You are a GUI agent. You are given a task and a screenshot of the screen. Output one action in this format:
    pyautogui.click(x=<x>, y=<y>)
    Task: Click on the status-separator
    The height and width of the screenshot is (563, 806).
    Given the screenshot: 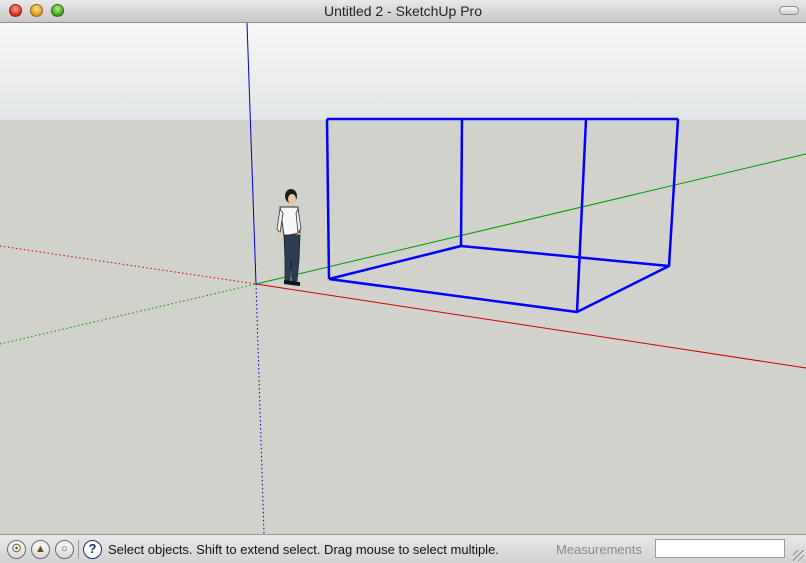 What is the action you would take?
    pyautogui.click(x=78, y=549)
    